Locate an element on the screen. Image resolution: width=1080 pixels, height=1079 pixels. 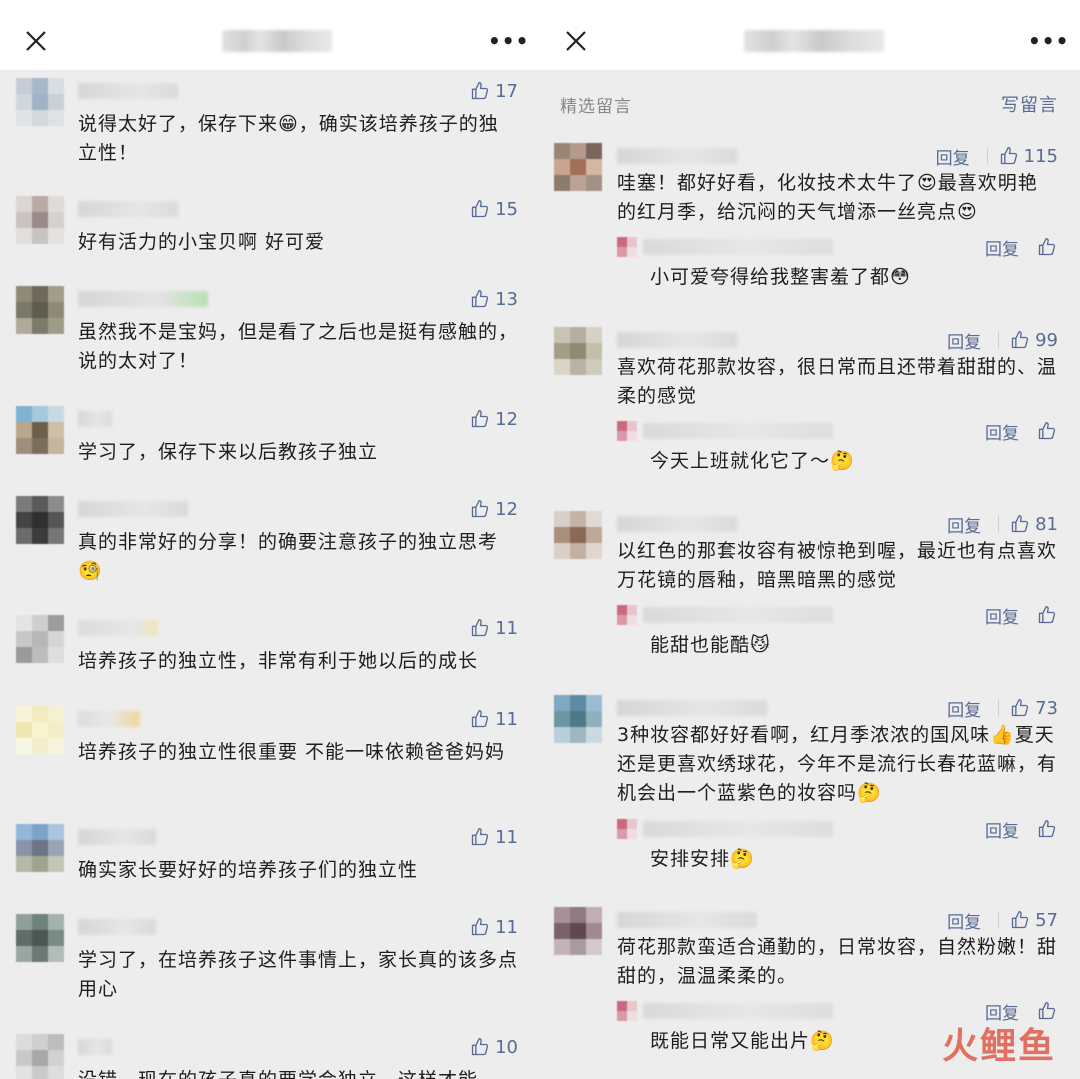
like-button: 13 is located at coordinates (494, 299).